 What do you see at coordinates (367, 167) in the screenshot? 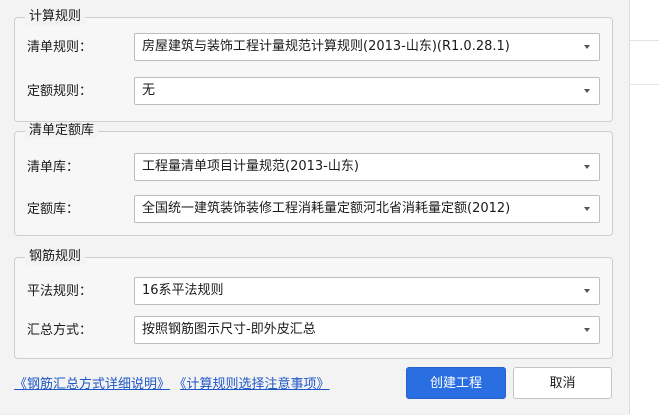
I see `bill-library-select: 工程量清单项目计量规范(2013-山东)` at bounding box center [367, 167].